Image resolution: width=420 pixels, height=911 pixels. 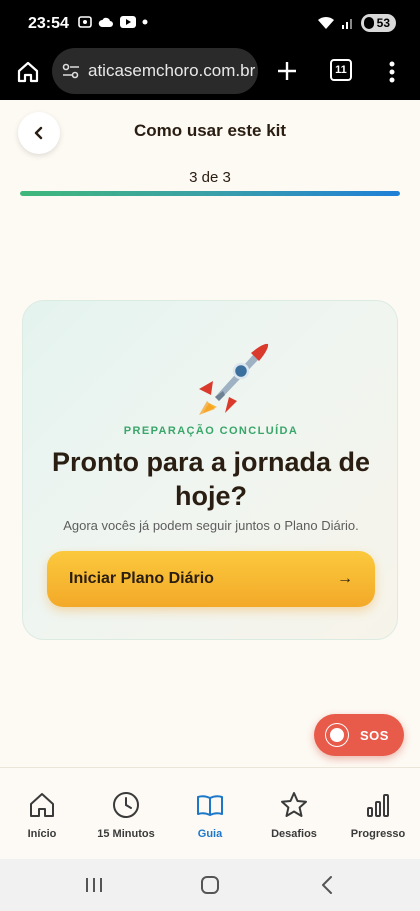 I want to click on status-time: 23:54, so click(x=48, y=23).